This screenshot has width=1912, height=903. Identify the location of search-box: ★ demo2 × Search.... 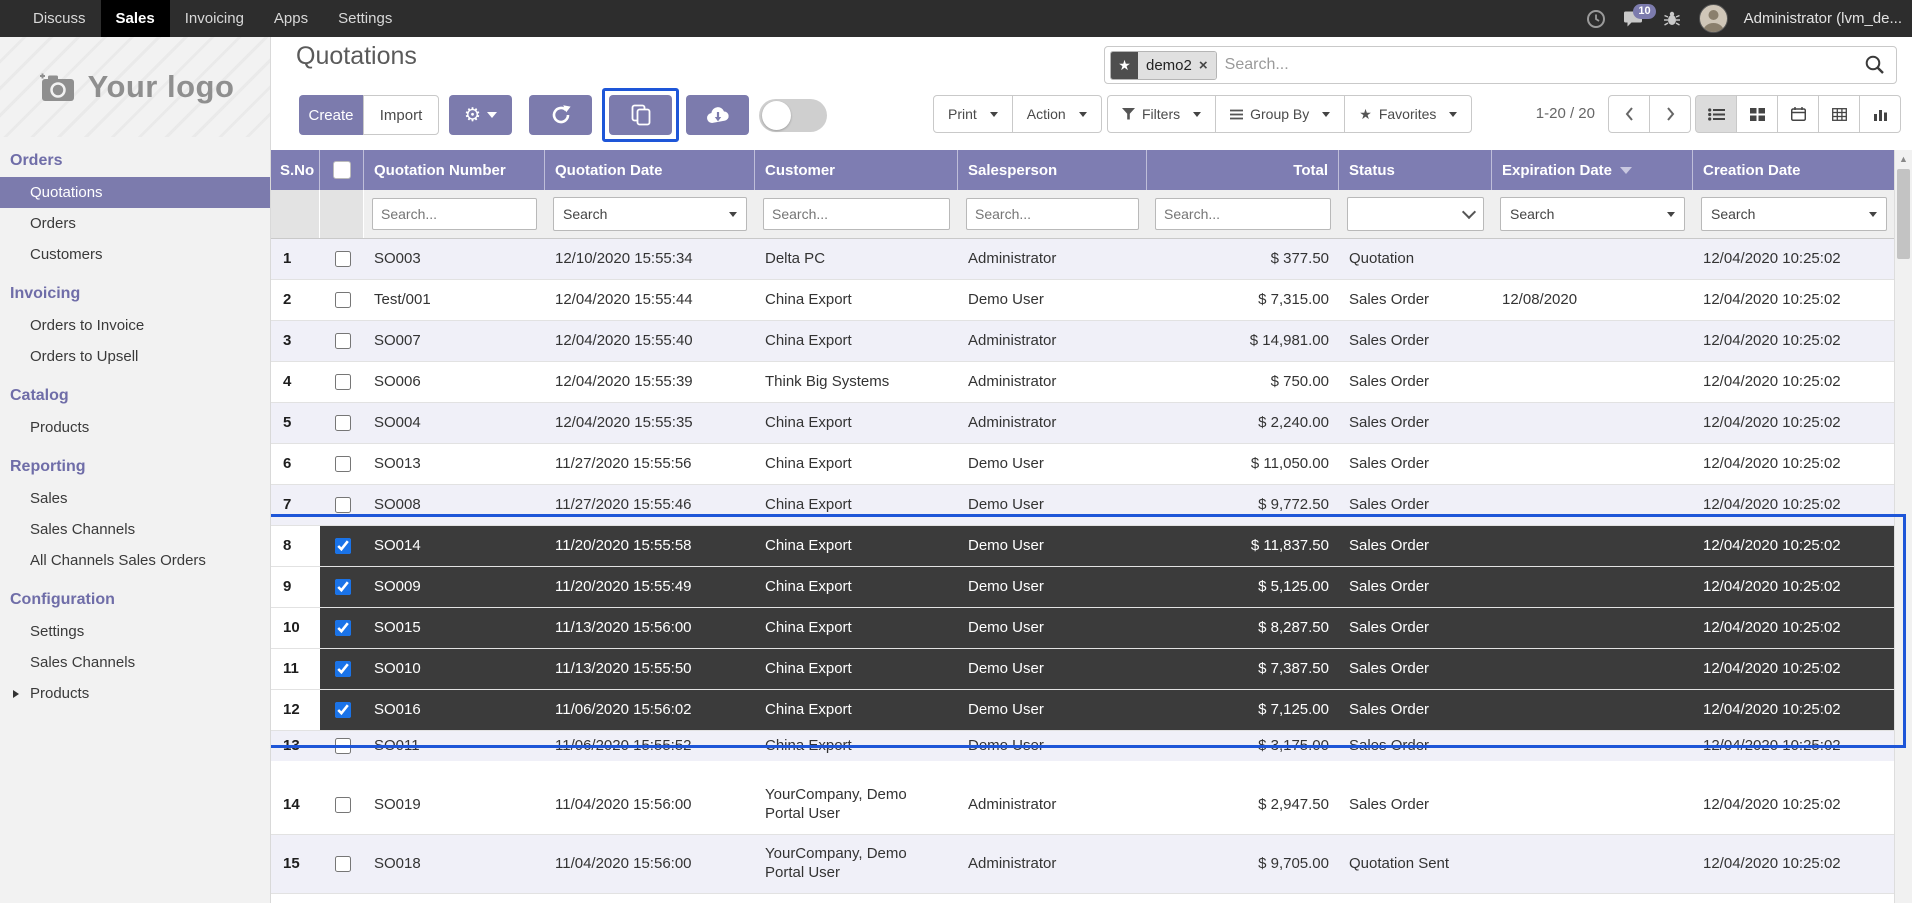
(1500, 65).